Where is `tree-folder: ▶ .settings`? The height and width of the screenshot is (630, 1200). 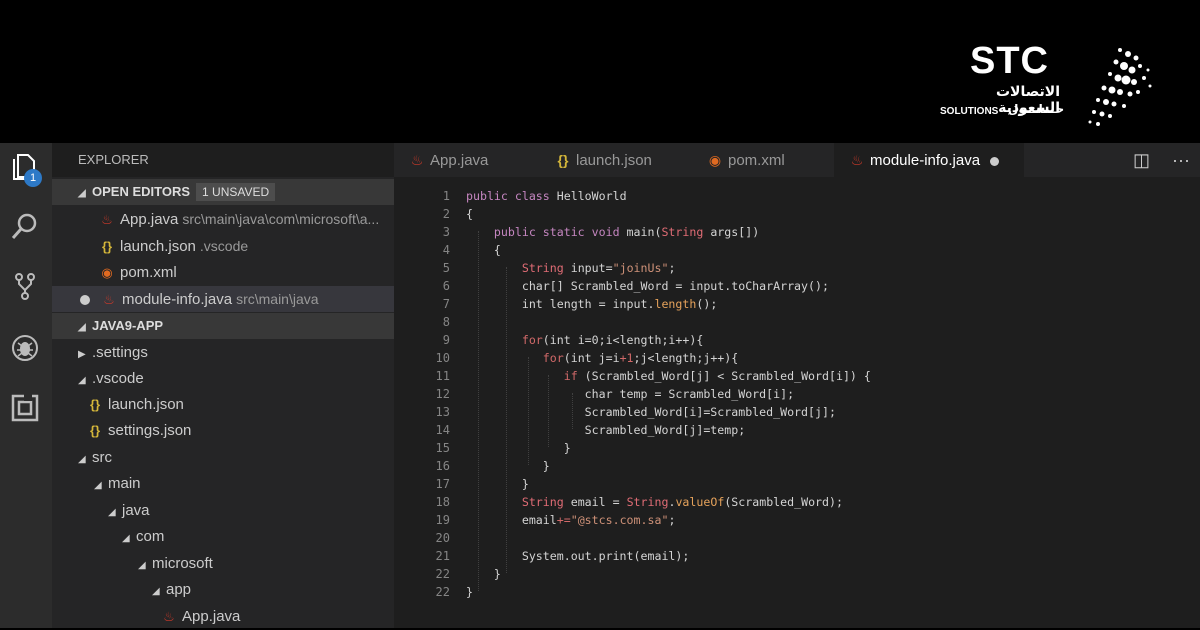
tree-folder: ▶ .settings is located at coordinates (223, 353).